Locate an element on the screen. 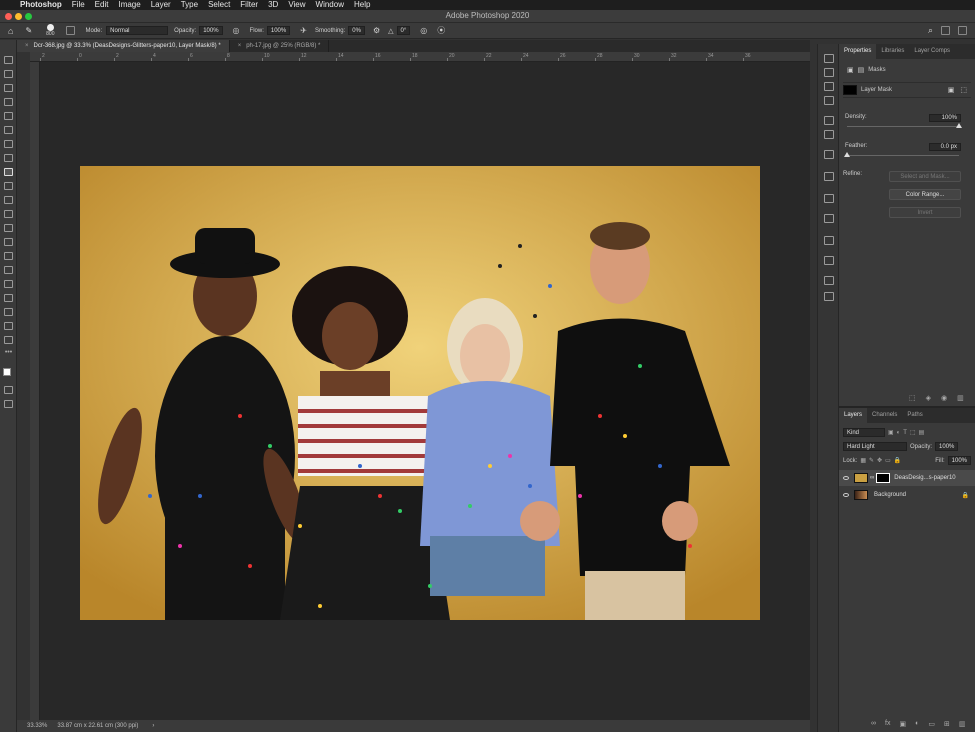  trash-icon: ▥ is located at coordinates (962, 724).